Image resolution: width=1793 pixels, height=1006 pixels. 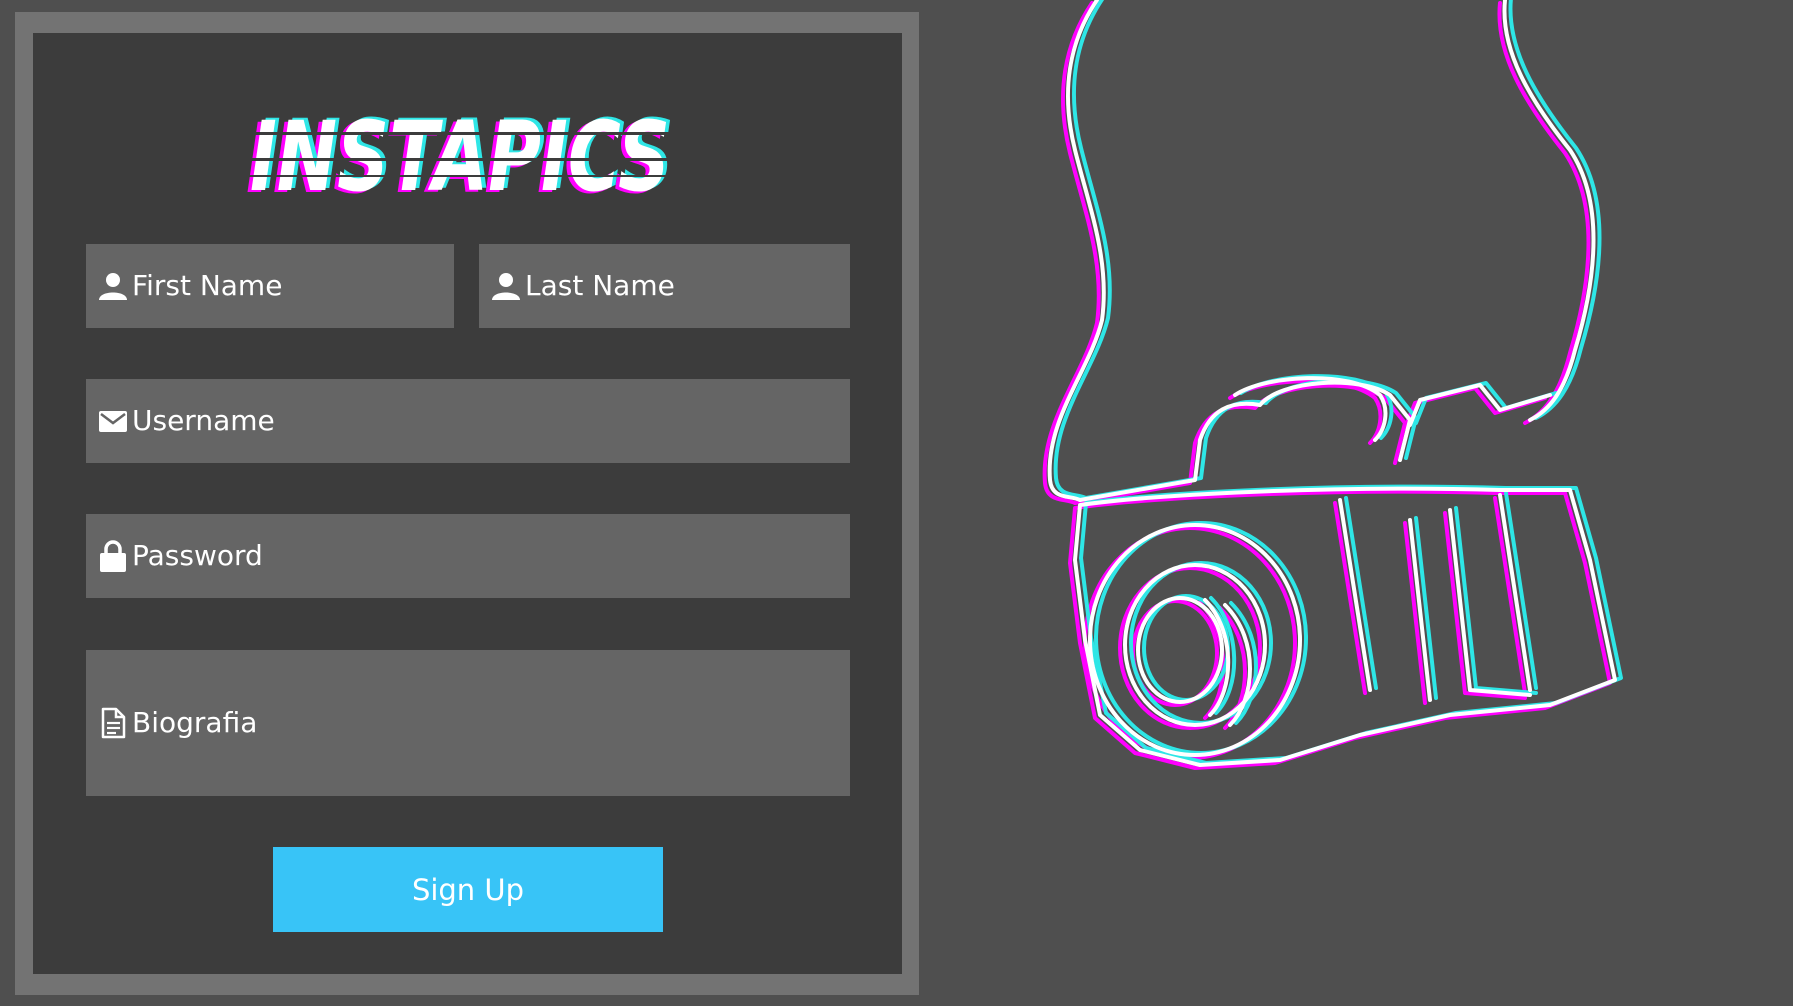 What do you see at coordinates (195, 722) in the screenshot?
I see `bio-placeholder: Biografia` at bounding box center [195, 722].